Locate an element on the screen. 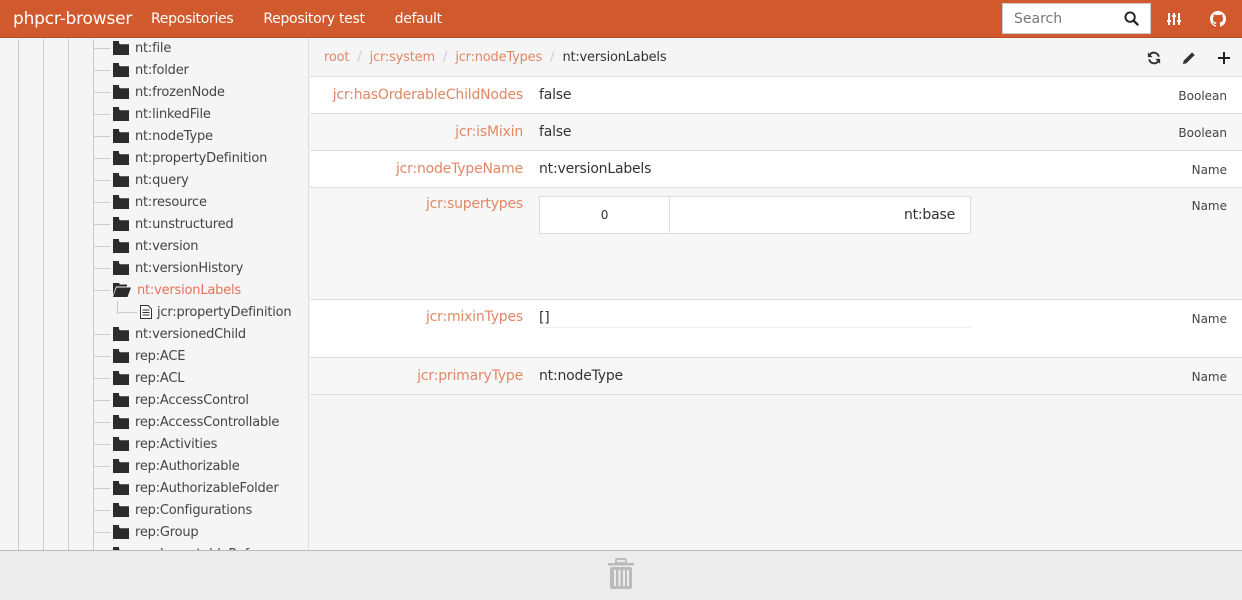 This screenshot has height=600, width=1242. property-row: jcr:mixinTypes [] Name is located at coordinates (776, 329).